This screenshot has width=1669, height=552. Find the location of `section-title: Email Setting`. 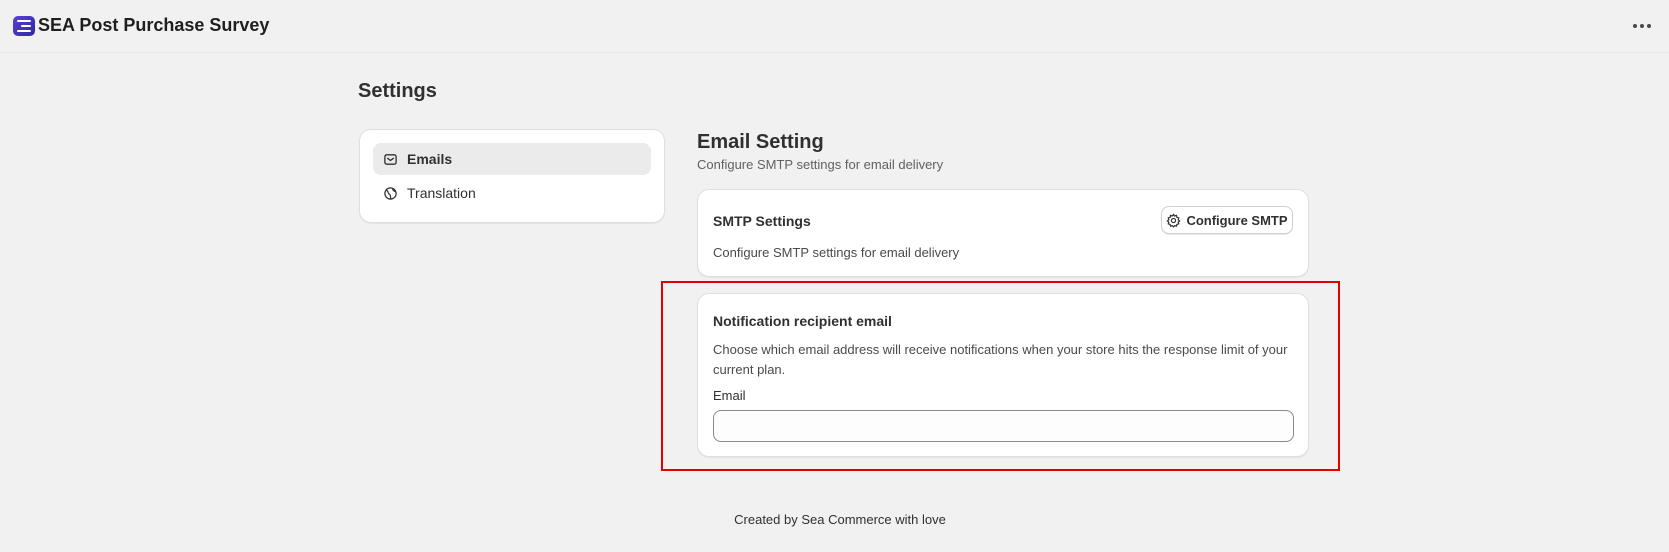

section-title: Email Setting is located at coordinates (760, 142).